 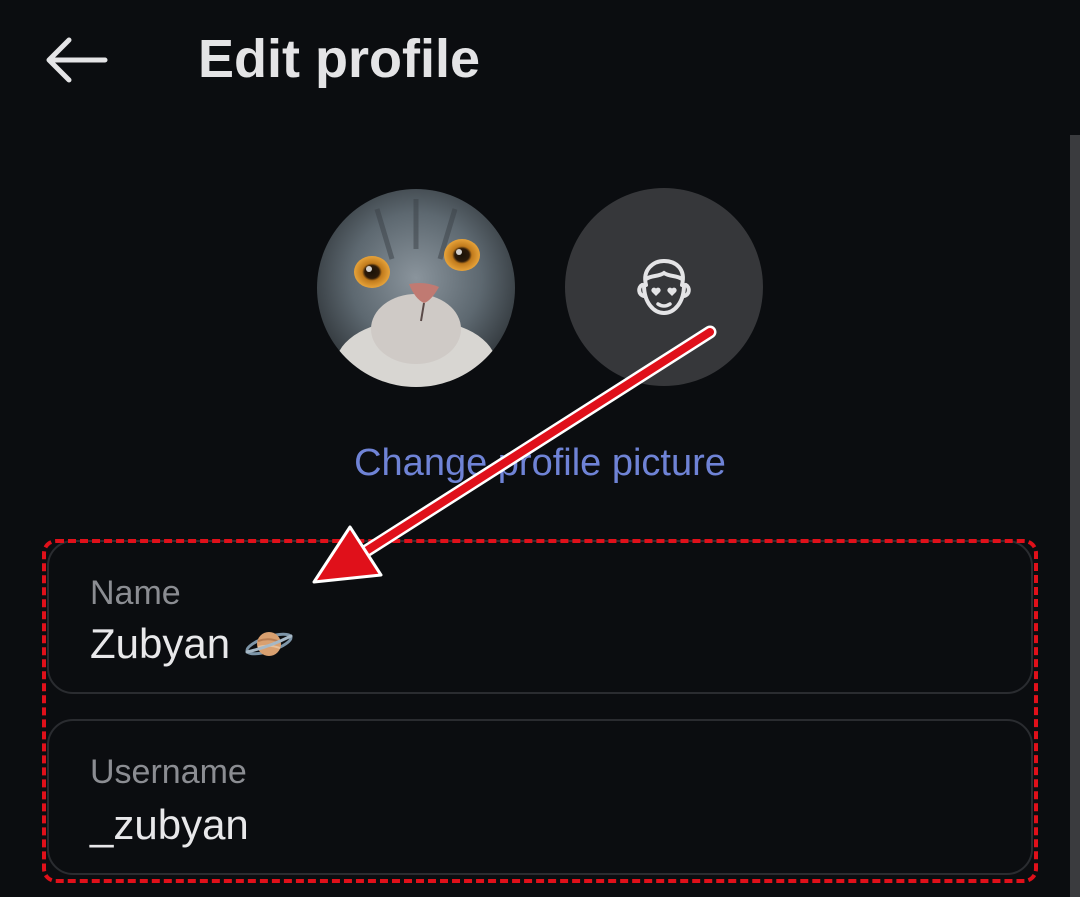 What do you see at coordinates (269, 644) in the screenshot?
I see `ringed-planet-icon` at bounding box center [269, 644].